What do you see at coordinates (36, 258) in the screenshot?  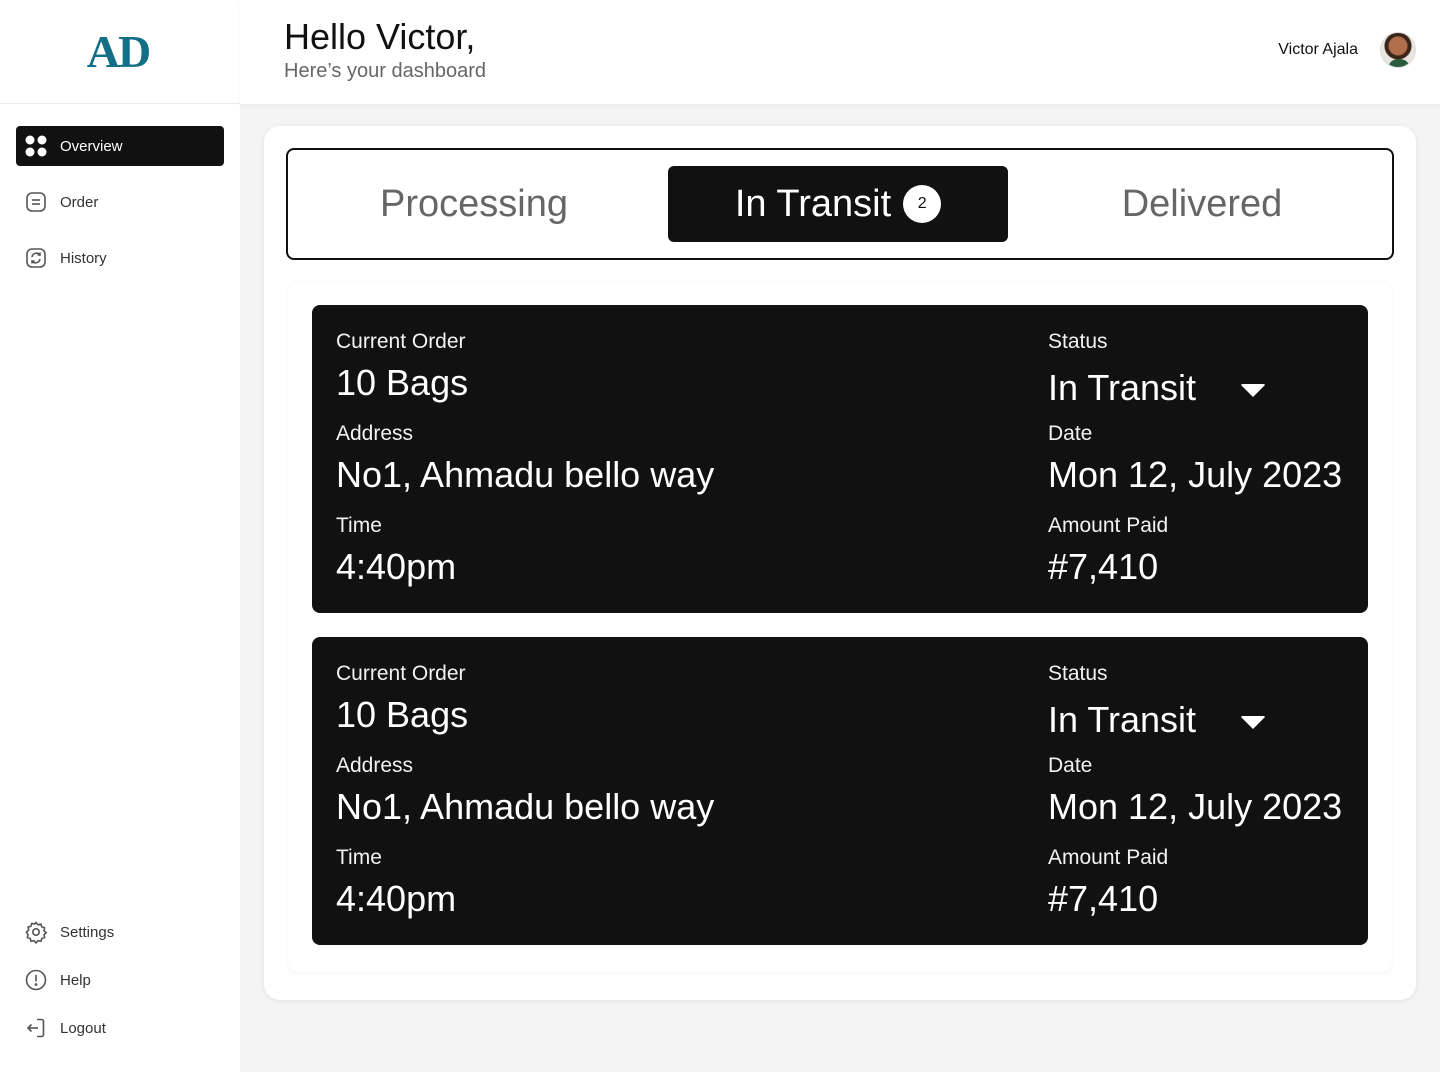 I see `history-icon` at bounding box center [36, 258].